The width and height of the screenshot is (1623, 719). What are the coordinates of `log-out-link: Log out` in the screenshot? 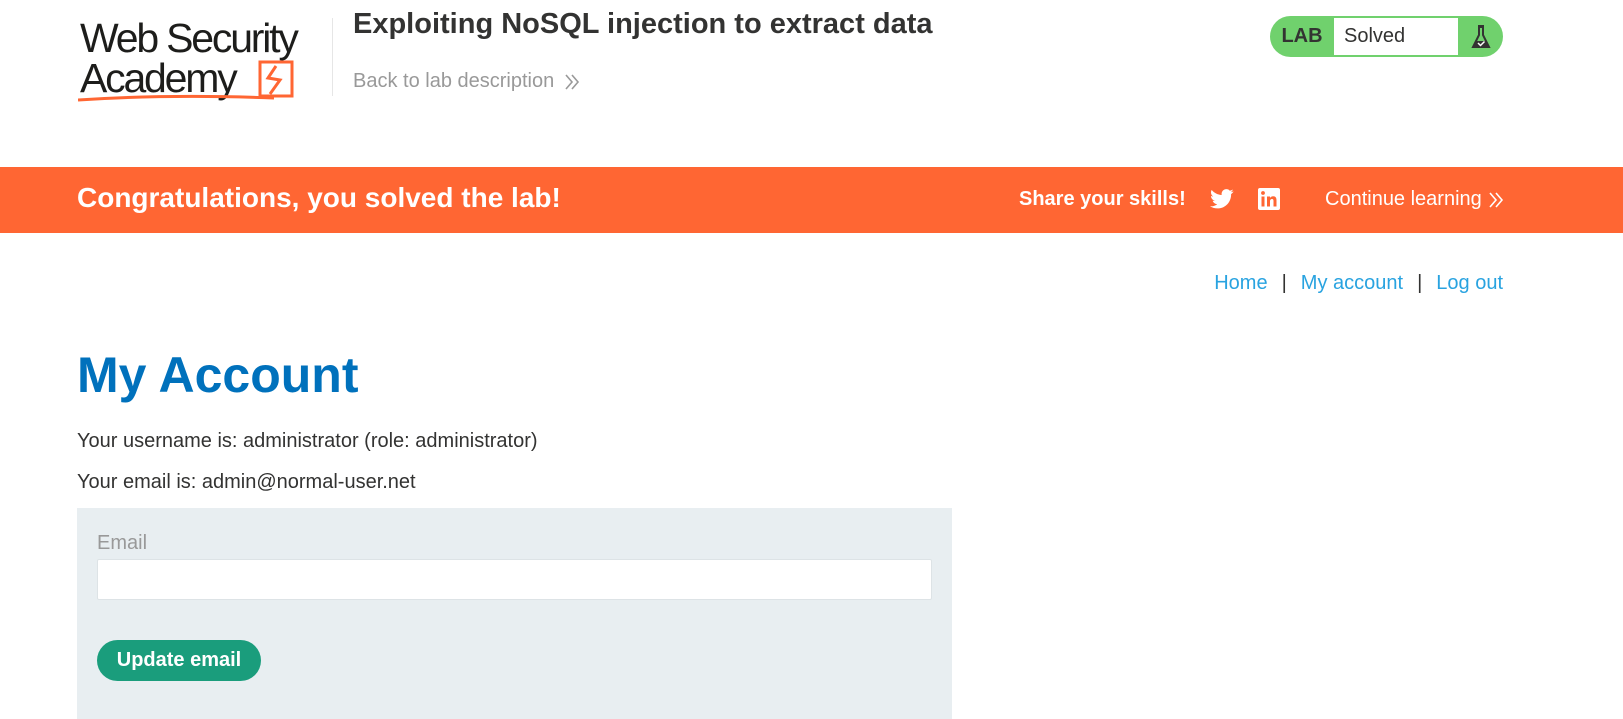 It's located at (1469, 283).